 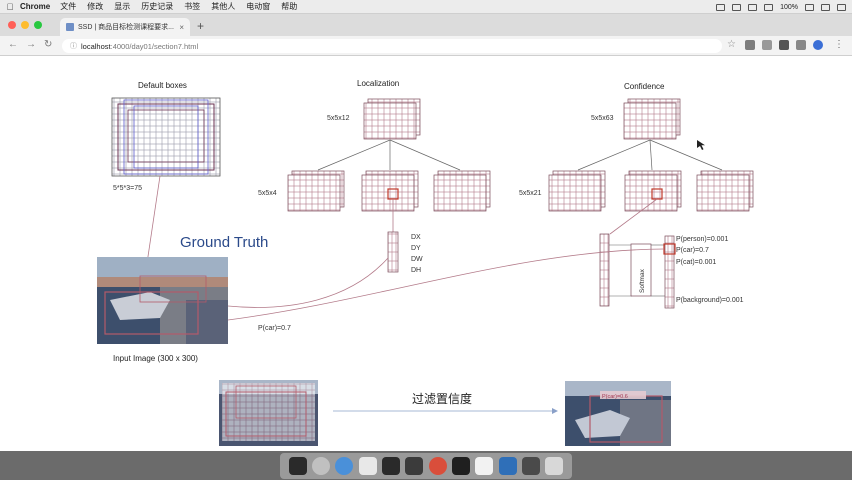 I want to click on forward-arrow-icon: →, so click(x=31, y=44).